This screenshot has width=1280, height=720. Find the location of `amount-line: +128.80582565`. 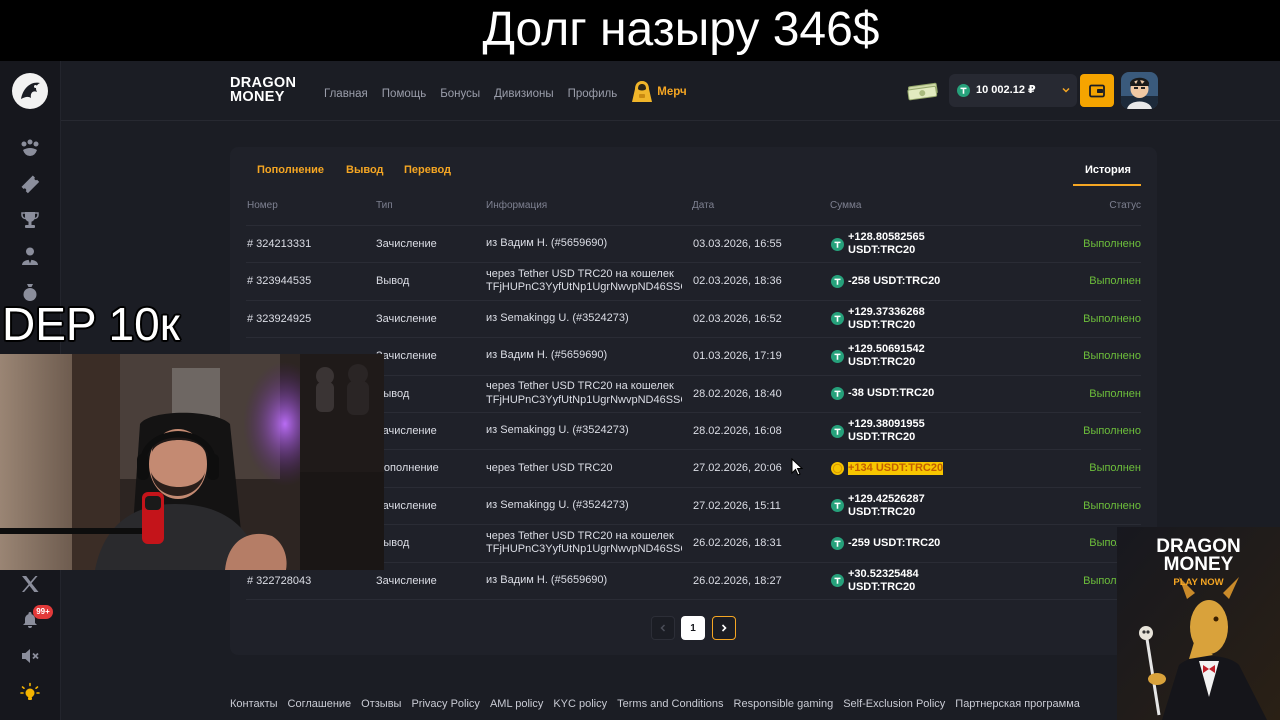

amount-line: +128.80582565 is located at coordinates (886, 237).